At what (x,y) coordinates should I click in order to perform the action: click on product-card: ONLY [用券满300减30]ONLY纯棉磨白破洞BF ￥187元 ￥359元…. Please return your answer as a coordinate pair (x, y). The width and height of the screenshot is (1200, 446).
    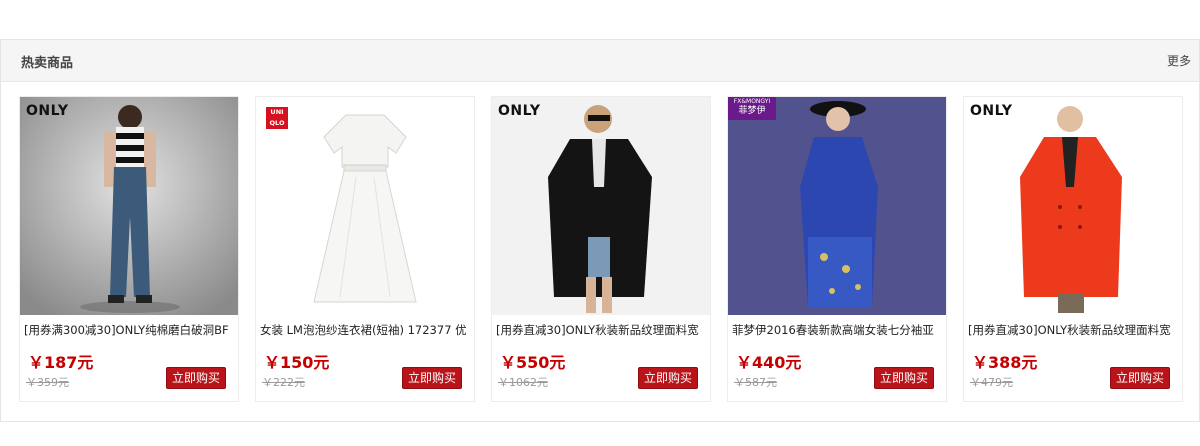
    Looking at the image, I should click on (129, 249).